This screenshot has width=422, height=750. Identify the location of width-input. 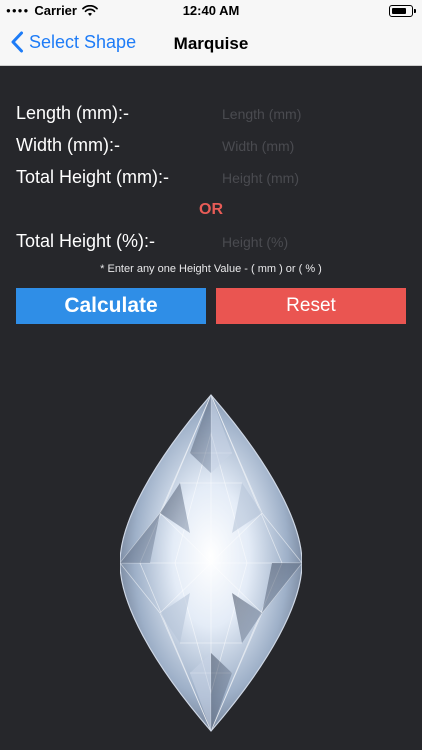
(312, 146).